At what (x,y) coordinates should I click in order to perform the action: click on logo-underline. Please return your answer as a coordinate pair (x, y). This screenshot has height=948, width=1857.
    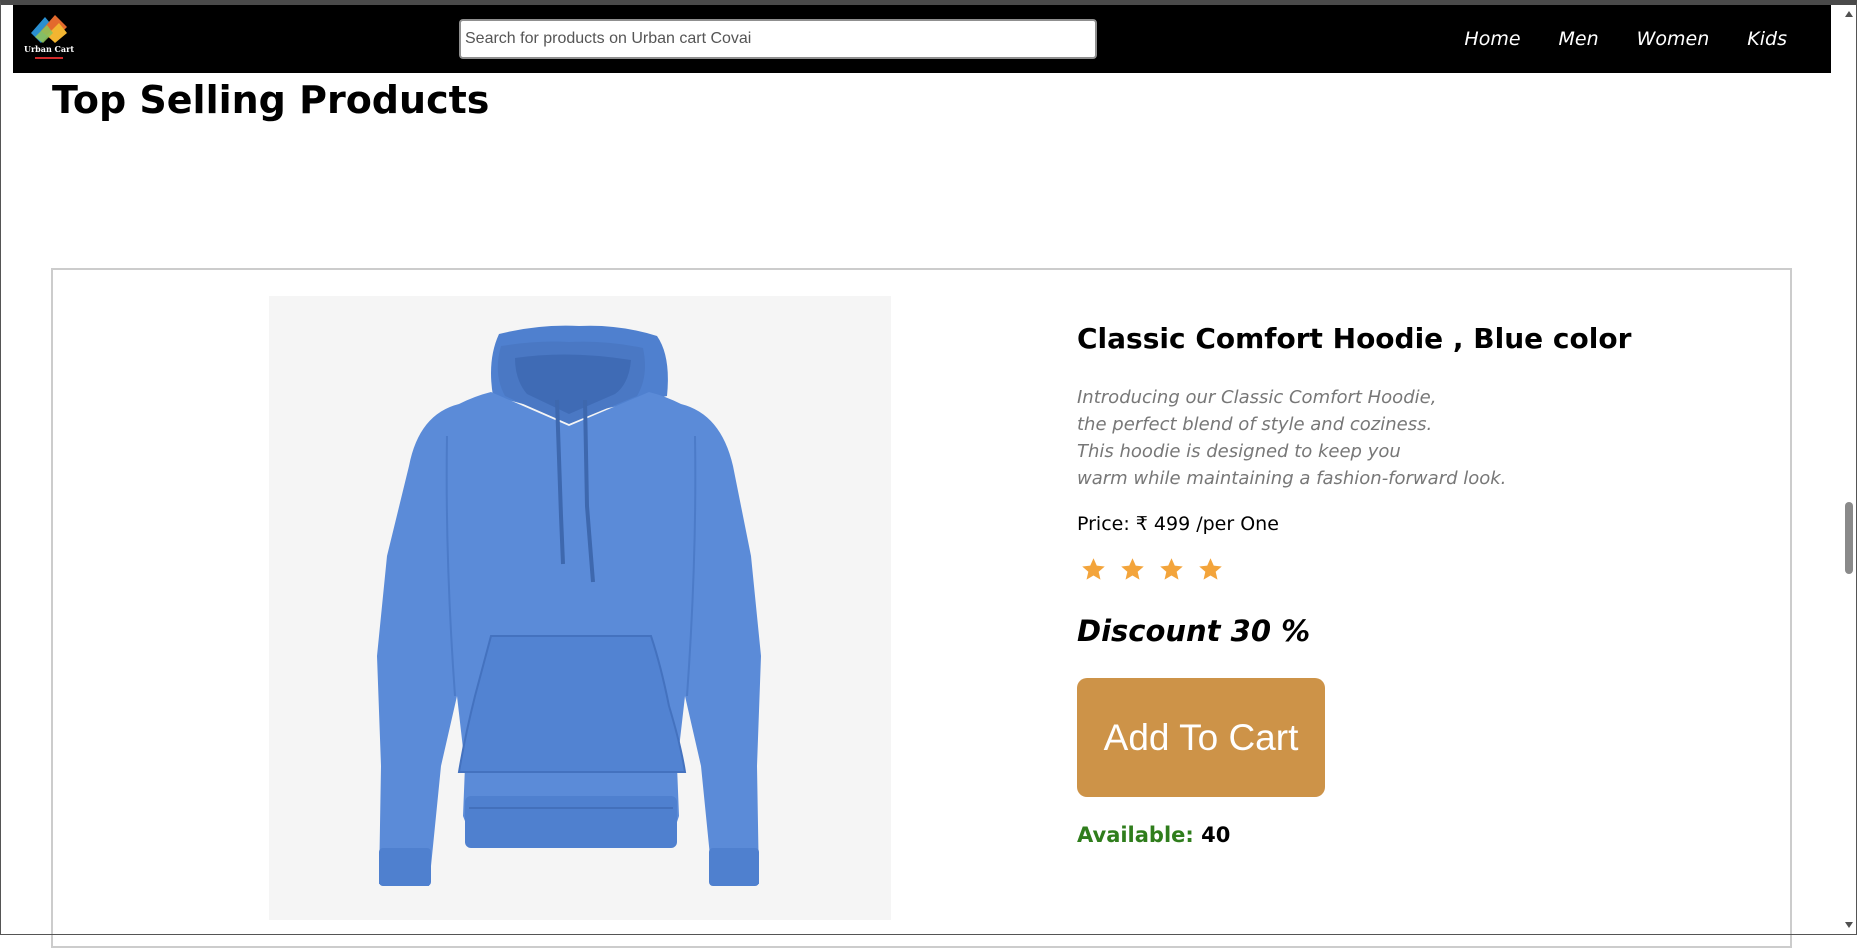
    Looking at the image, I should click on (49, 58).